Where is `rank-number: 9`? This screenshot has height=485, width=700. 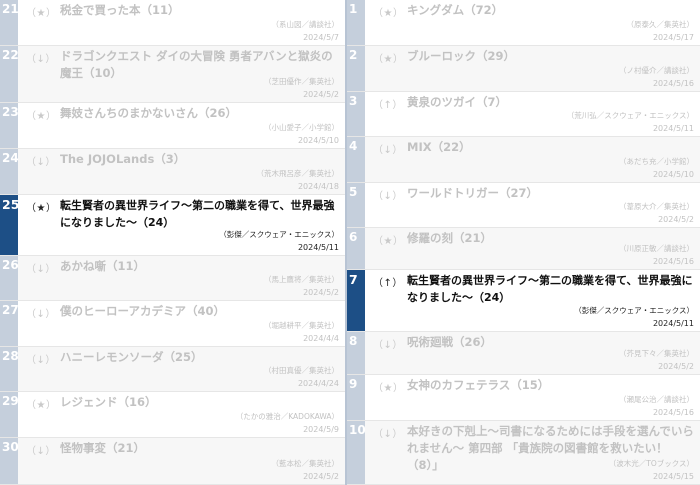 rank-number: 9 is located at coordinates (356, 397).